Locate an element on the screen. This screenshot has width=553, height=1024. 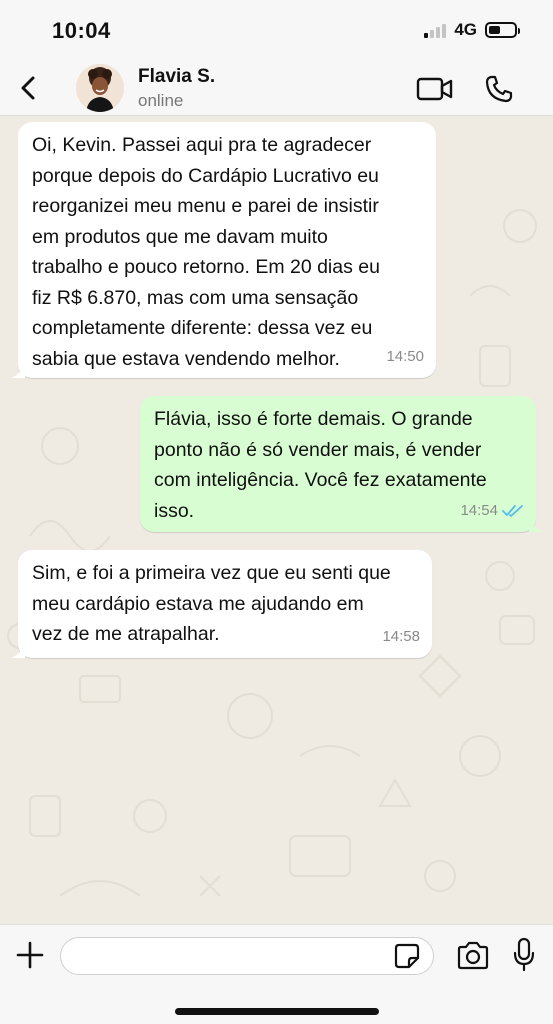
attach-button is located at coordinates (30, 955).